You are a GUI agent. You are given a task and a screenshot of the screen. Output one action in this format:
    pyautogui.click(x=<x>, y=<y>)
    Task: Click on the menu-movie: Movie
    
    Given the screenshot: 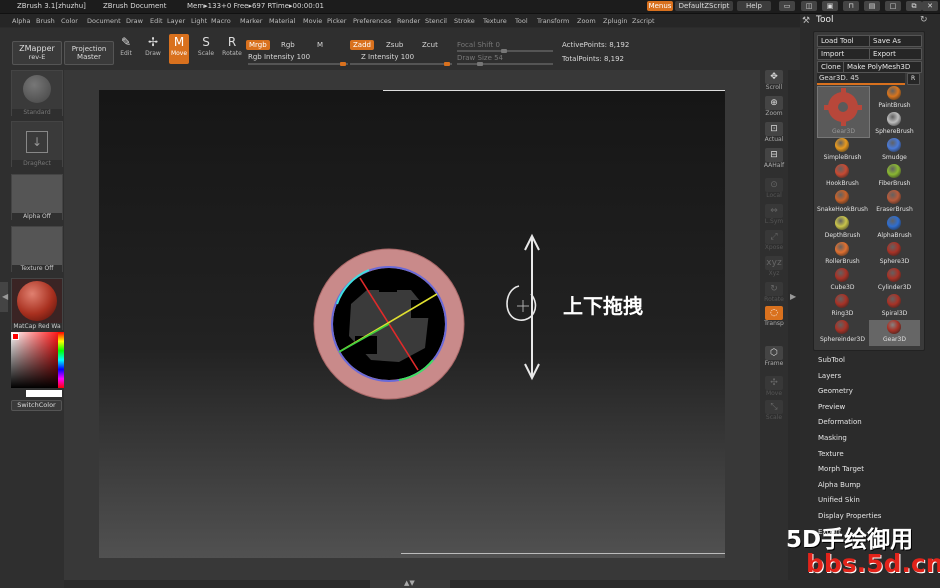 What is the action you would take?
    pyautogui.click(x=312, y=21)
    